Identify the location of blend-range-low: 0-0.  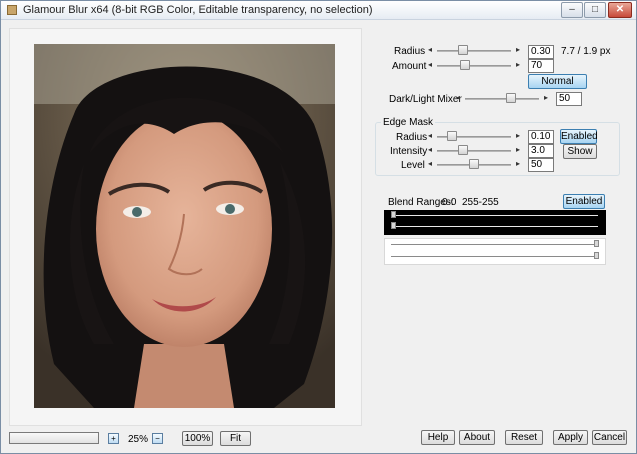
(449, 202).